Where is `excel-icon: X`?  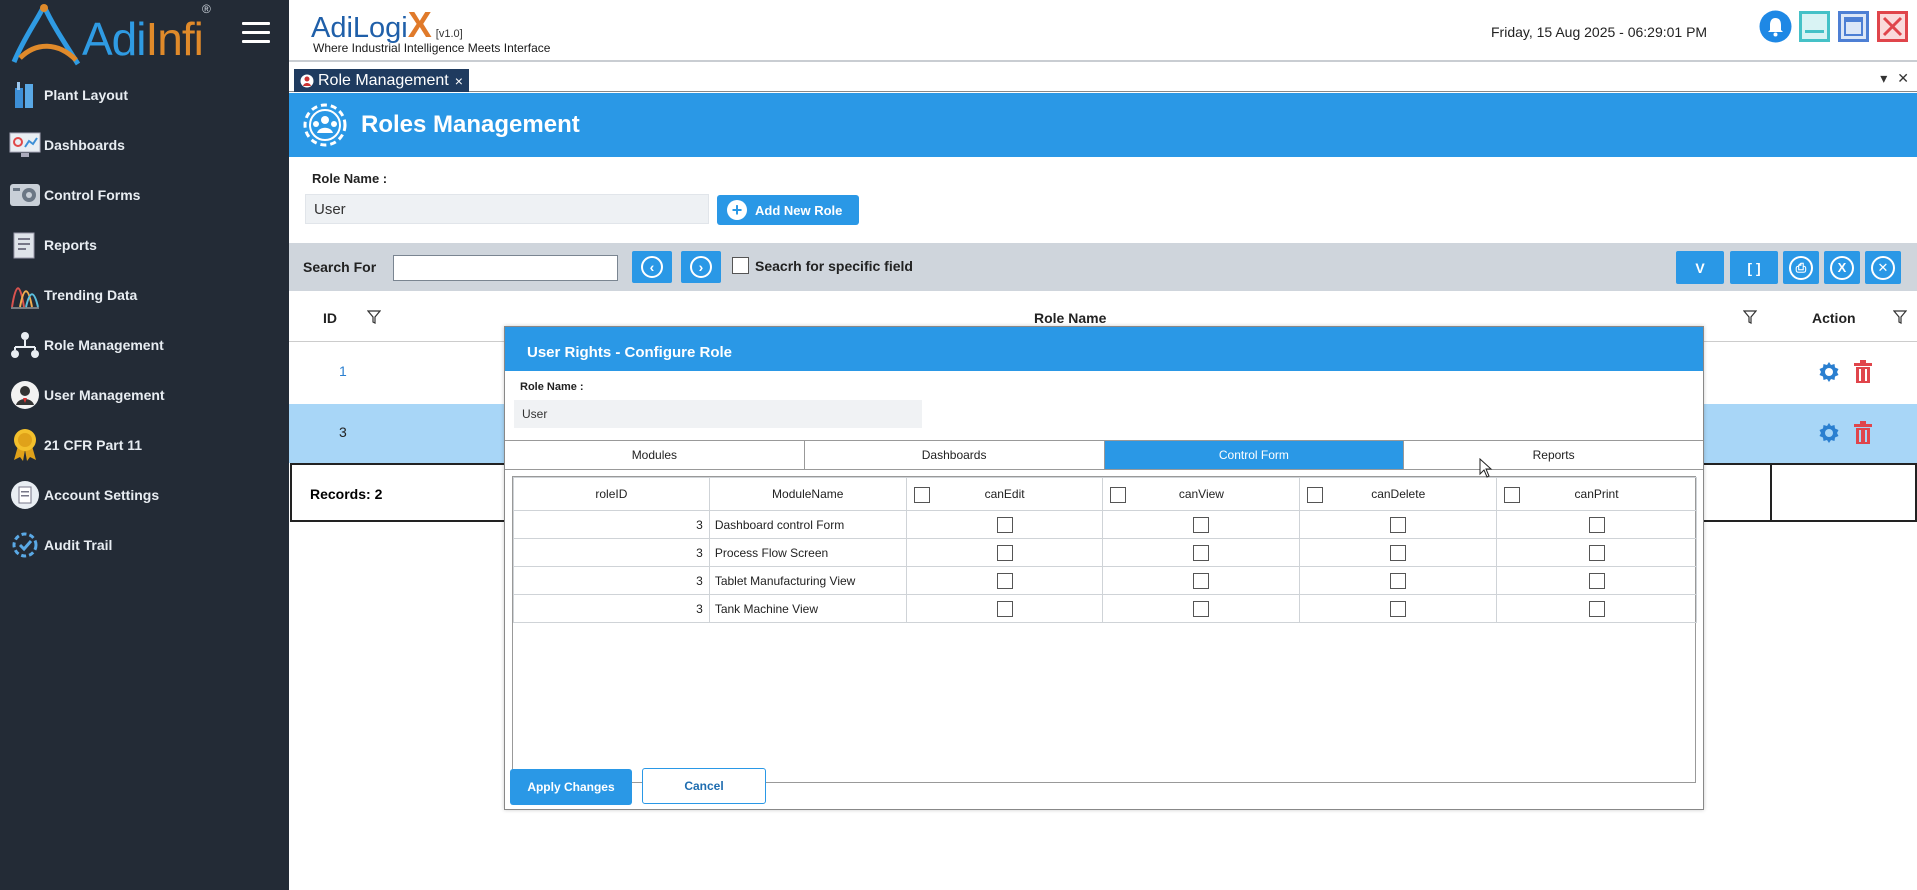
excel-icon: X is located at coordinates (1842, 267).